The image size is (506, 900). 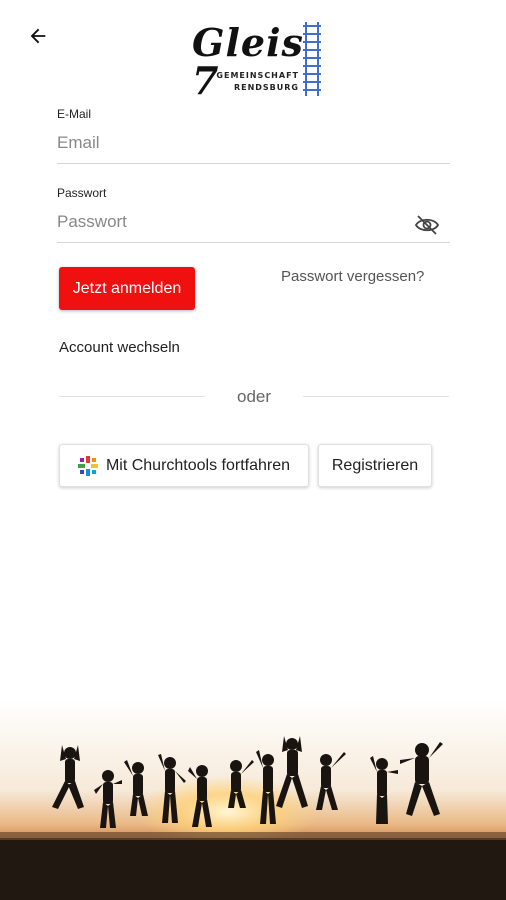 I want to click on arrow-left-icon, so click(x=38, y=36).